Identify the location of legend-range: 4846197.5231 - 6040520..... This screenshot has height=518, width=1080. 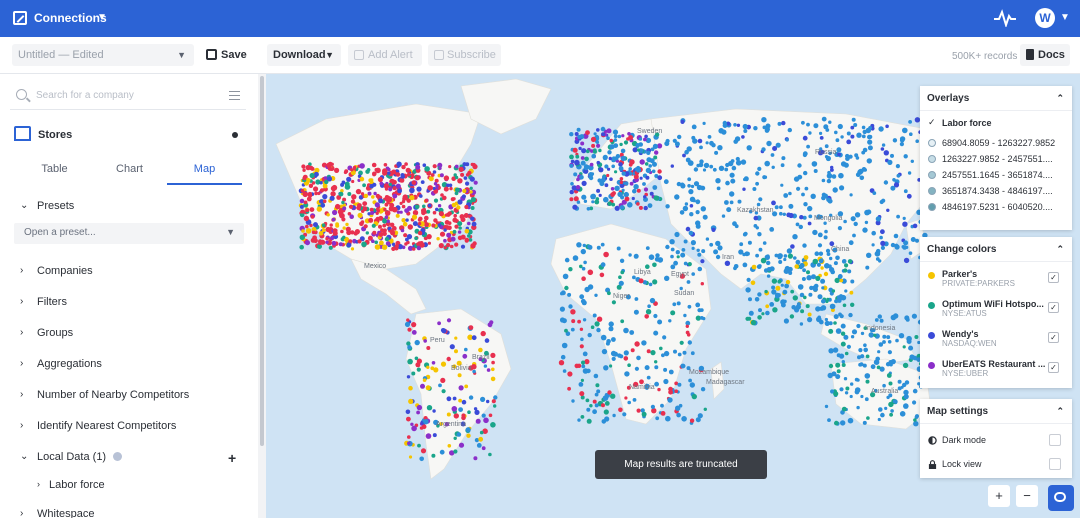
(996, 207).